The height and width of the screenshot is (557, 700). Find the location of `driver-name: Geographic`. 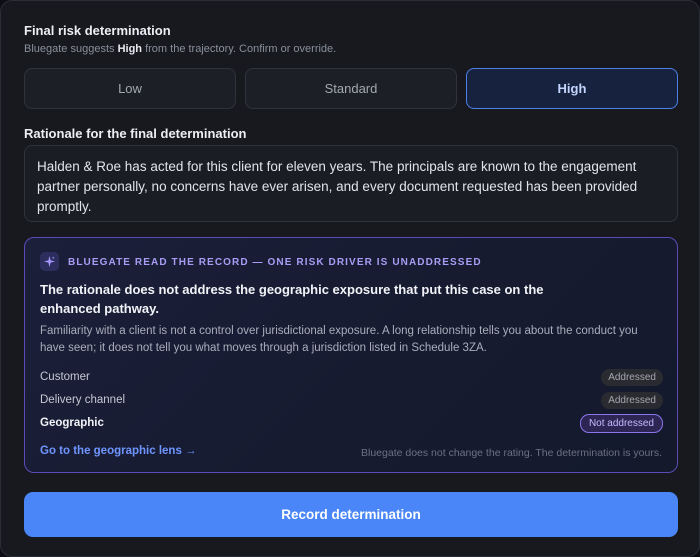

driver-name: Geographic is located at coordinates (72, 423).